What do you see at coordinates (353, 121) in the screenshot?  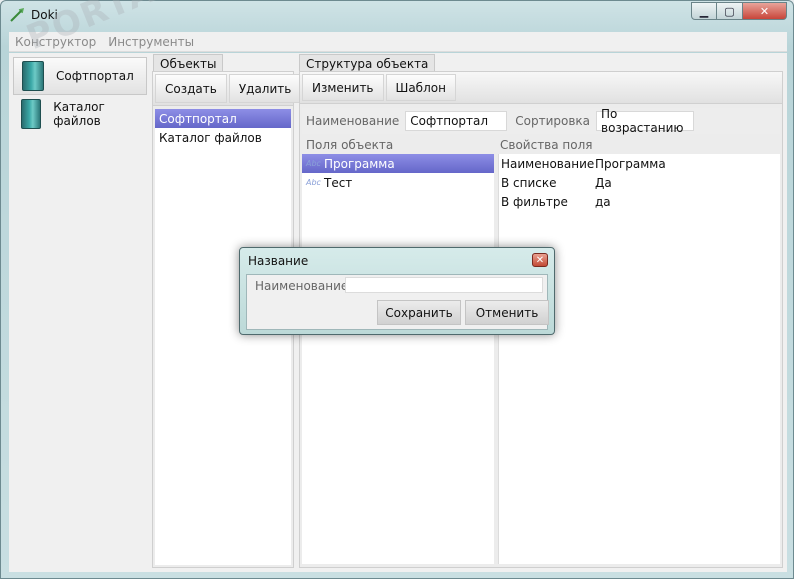 I see `name-label: Наименование` at bounding box center [353, 121].